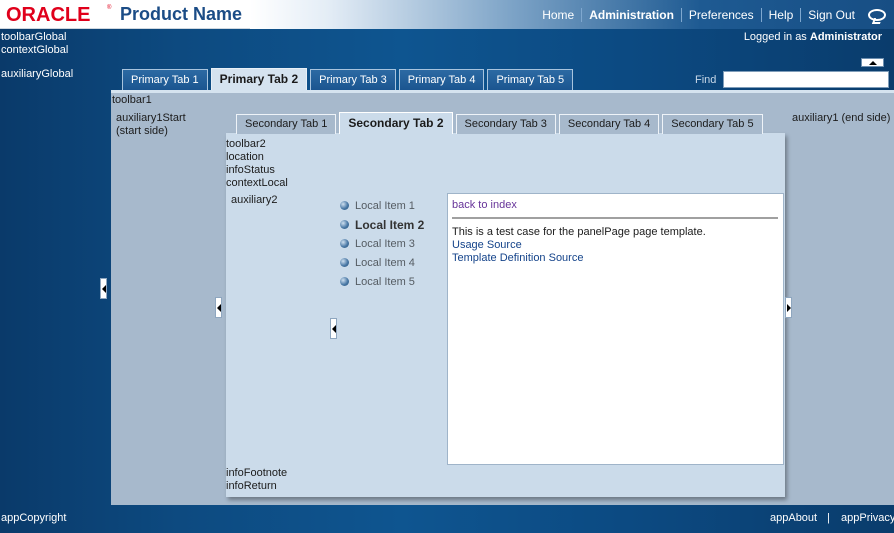 Image resolution: width=894 pixels, height=533 pixels. What do you see at coordinates (775, 37) in the screenshot?
I see `logged-in-prefix: Logged in as` at bounding box center [775, 37].